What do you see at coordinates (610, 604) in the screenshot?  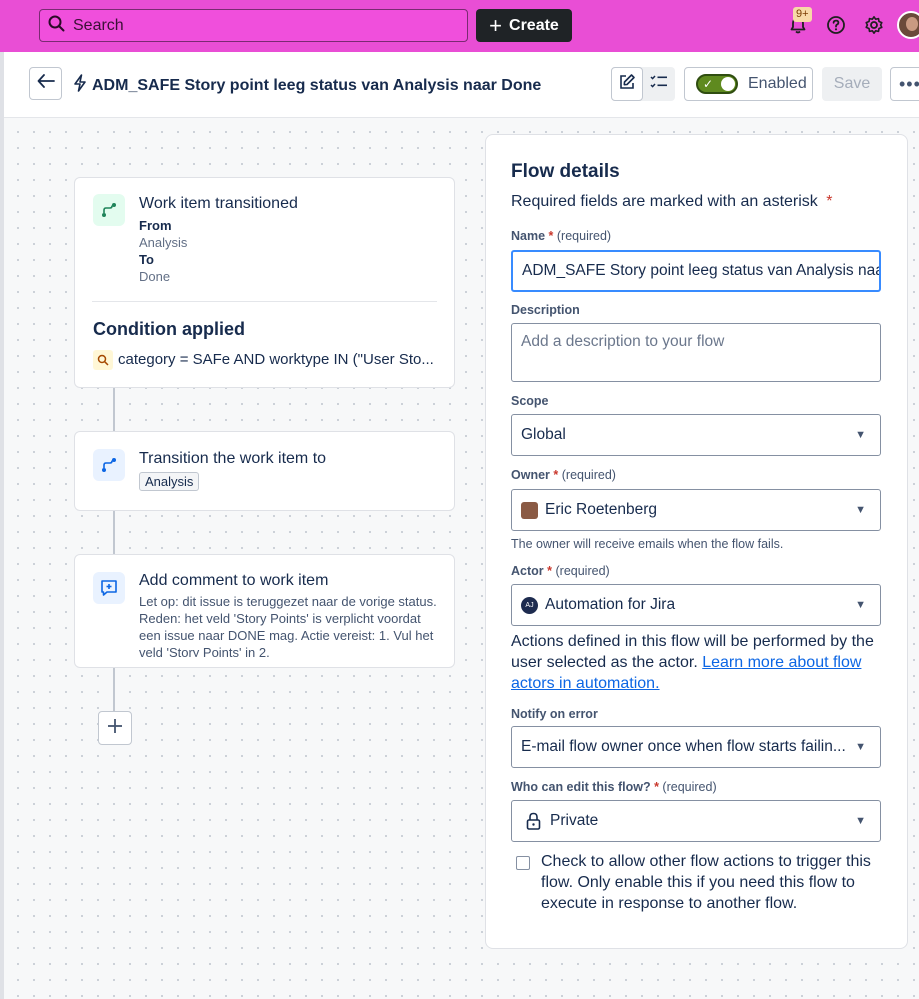 I see `actor-value: Automation for Jira` at bounding box center [610, 604].